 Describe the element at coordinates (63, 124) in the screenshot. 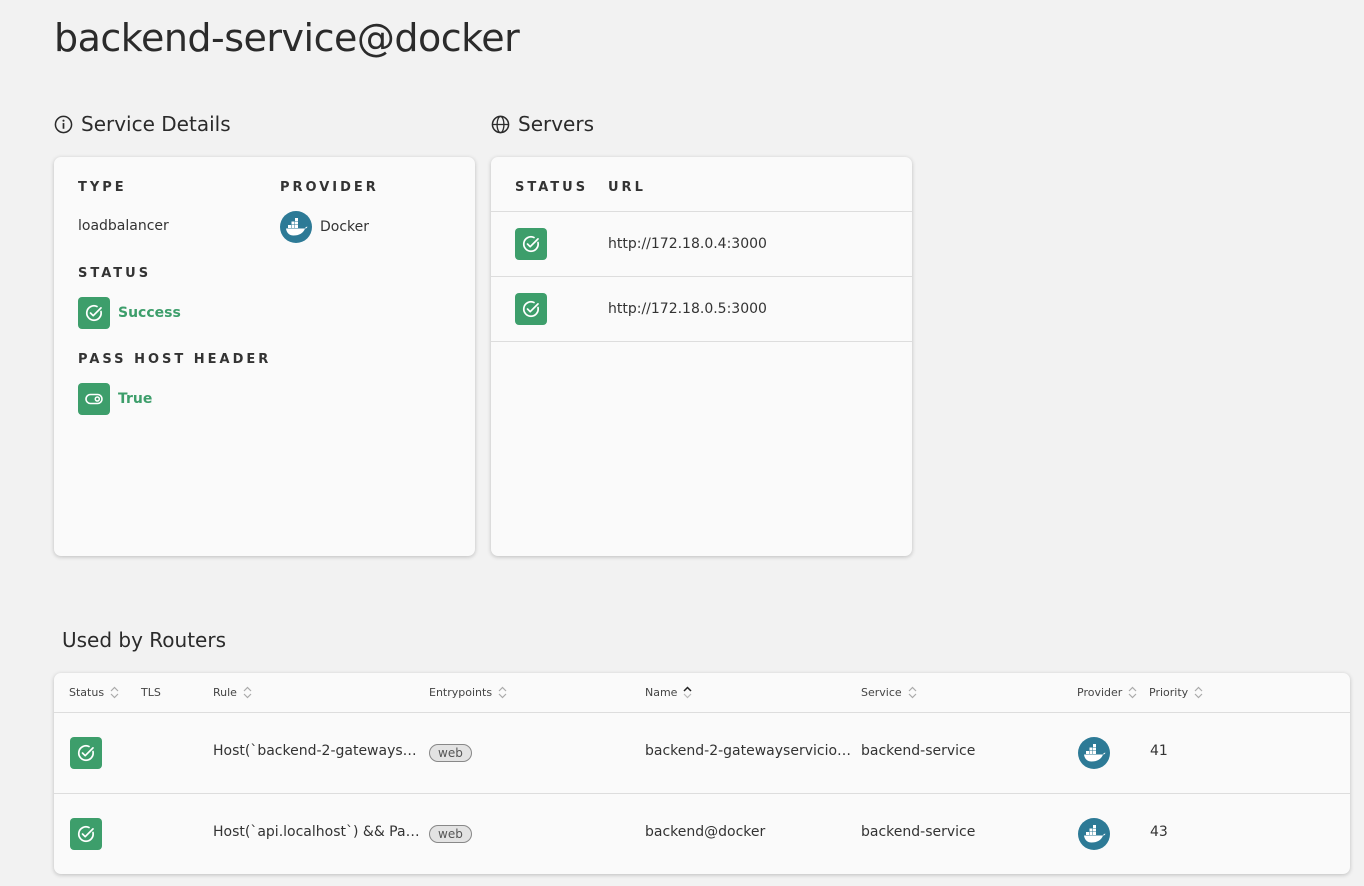

I see `info-icon` at that location.